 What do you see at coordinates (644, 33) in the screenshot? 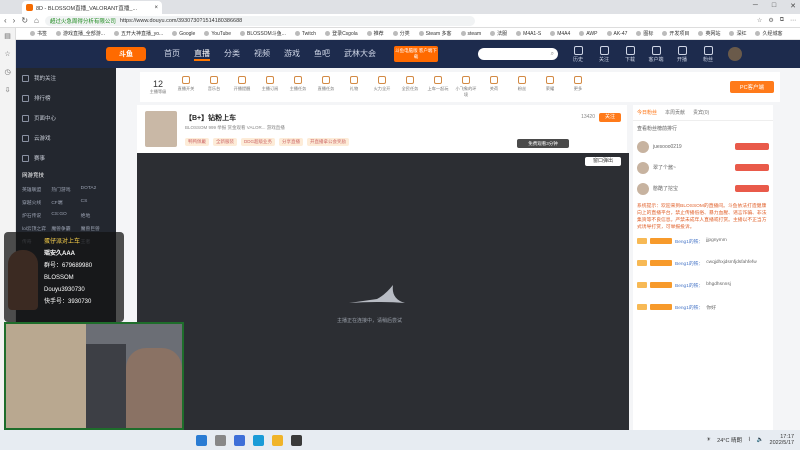
I see `bookmark-item: 图标` at bounding box center [644, 33].